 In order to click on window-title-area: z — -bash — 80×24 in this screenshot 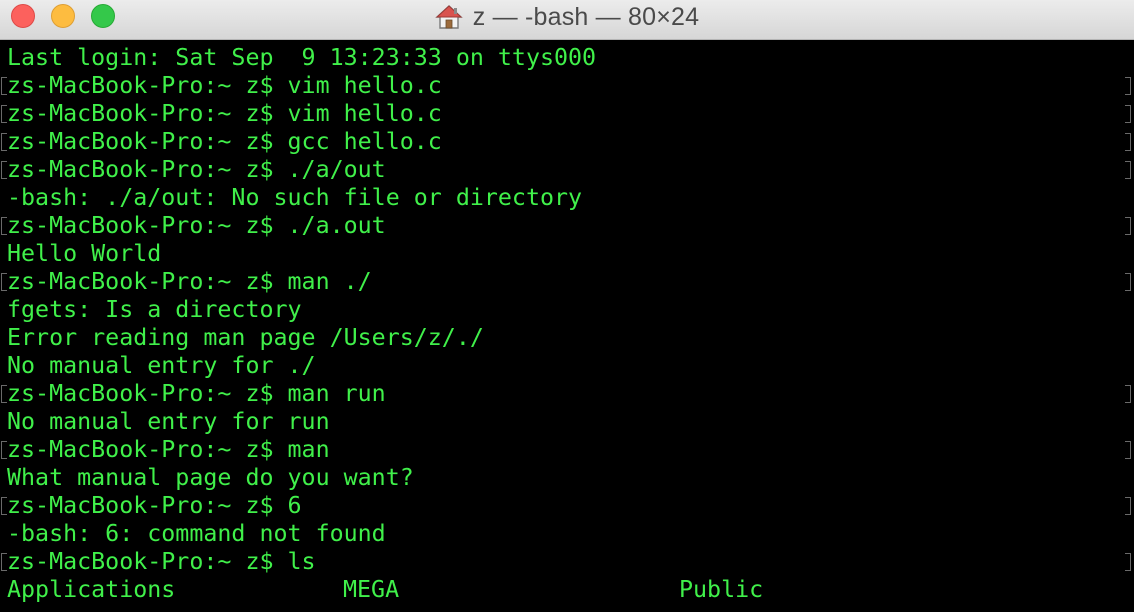, I will do `click(567, 17)`.